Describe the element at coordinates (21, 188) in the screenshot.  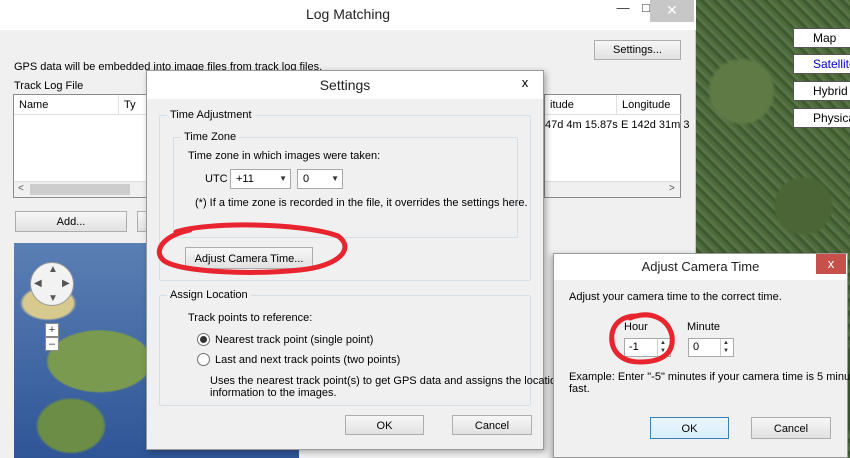
I see `scroll-left-icon: <` at that location.